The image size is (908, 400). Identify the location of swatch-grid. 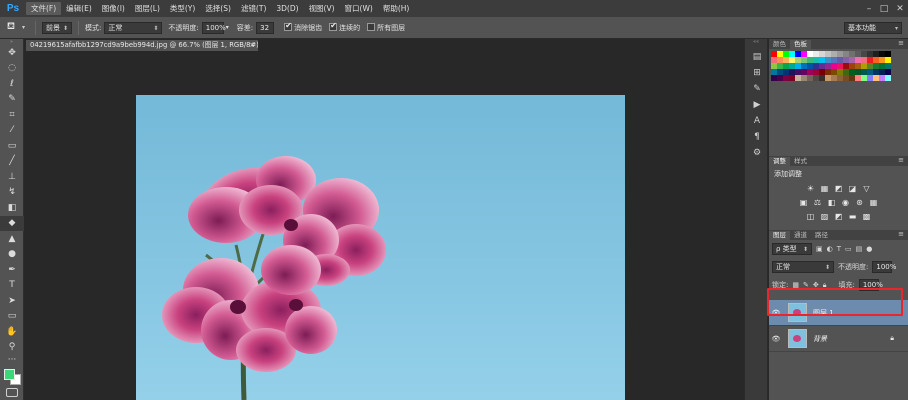
(838, 66).